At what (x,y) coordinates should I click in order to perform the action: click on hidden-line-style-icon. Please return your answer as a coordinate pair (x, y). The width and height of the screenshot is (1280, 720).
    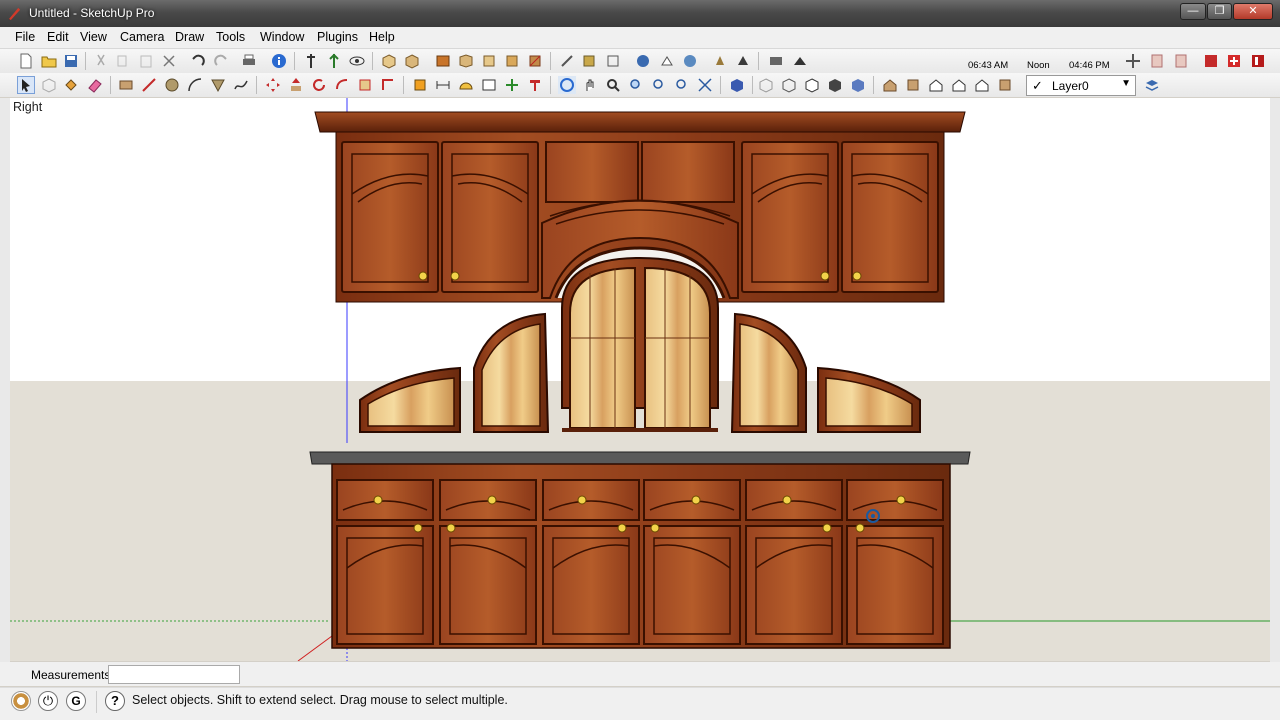
    Looking at the image, I should click on (812, 85).